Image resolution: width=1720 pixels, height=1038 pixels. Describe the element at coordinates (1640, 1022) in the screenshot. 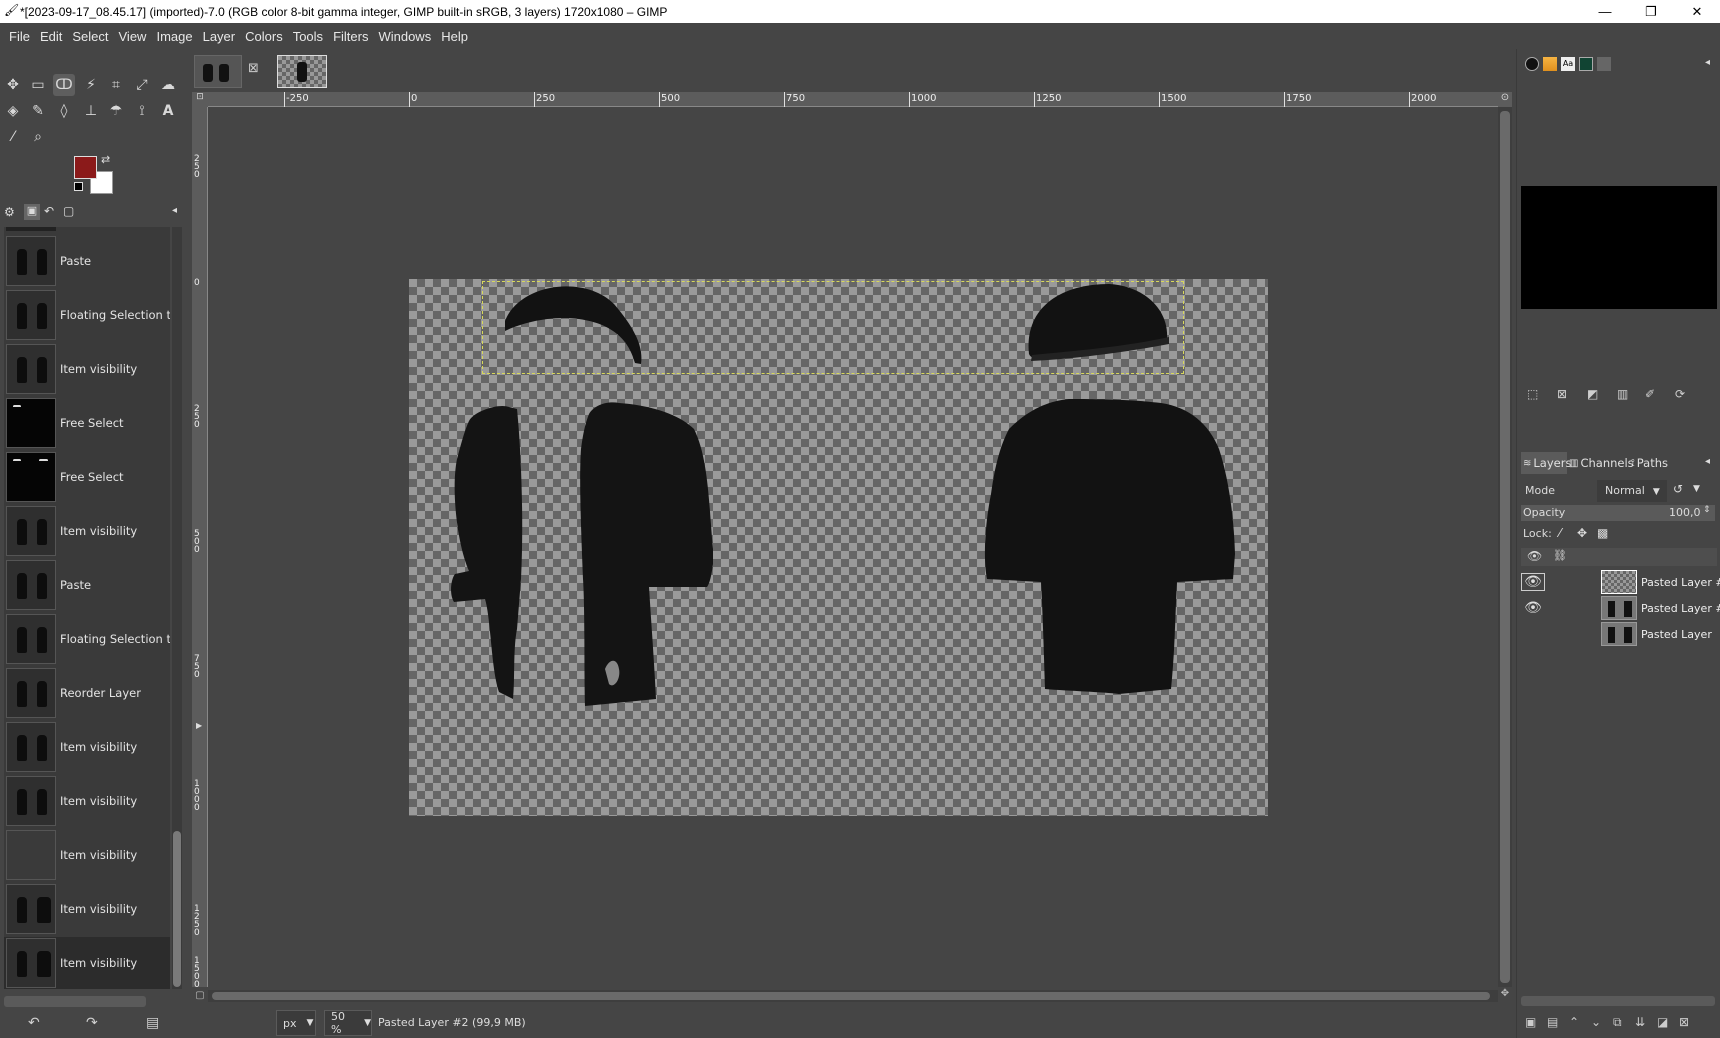

I see `merge-down-icon: ⇊` at that location.